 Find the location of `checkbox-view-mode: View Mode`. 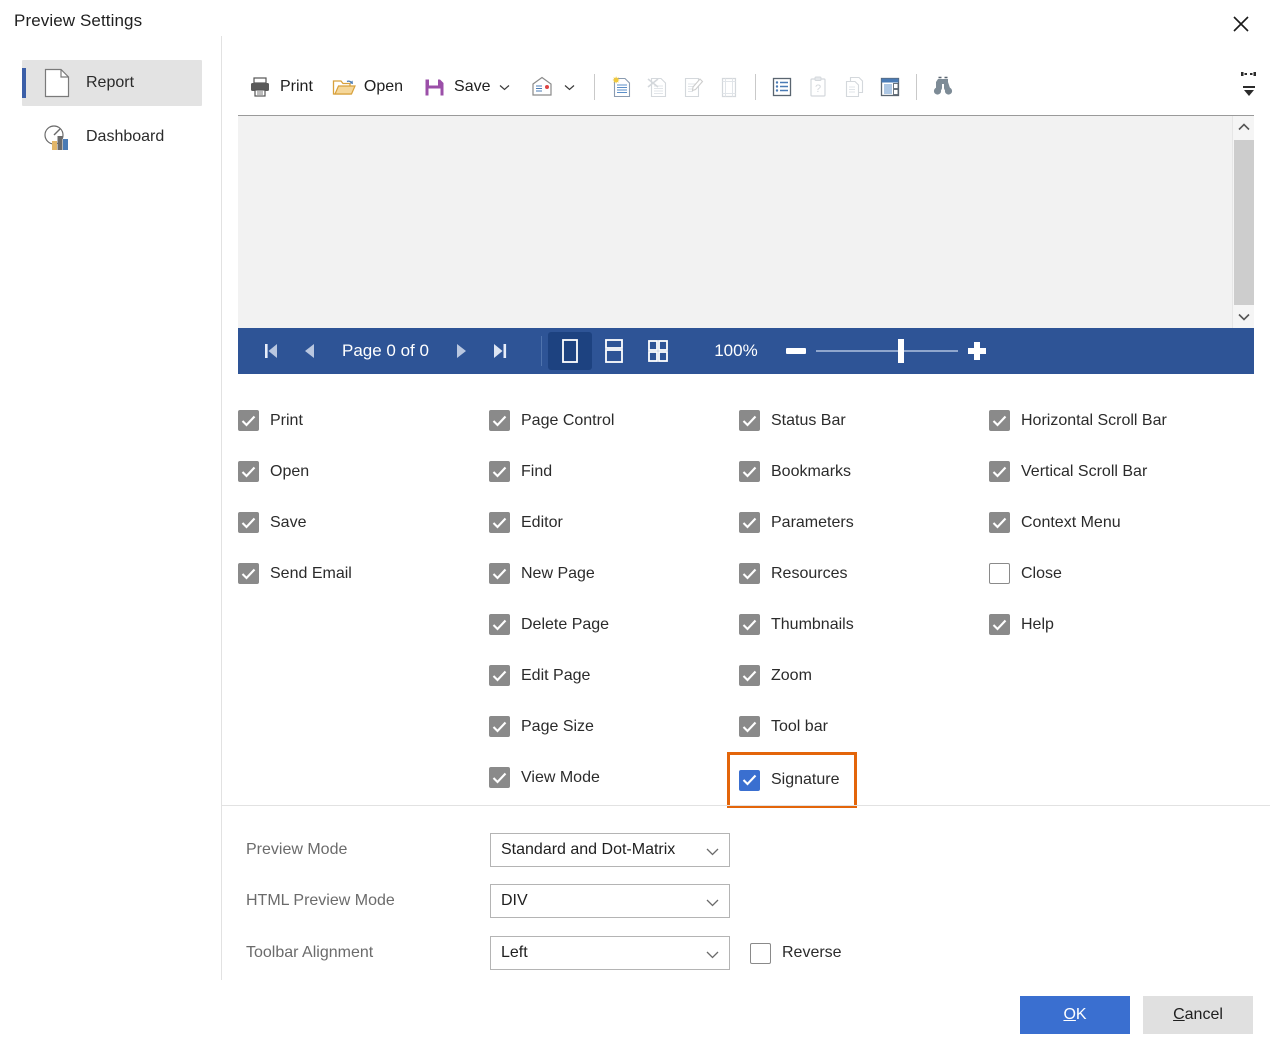

checkbox-view-mode: View Mode is located at coordinates (551, 777).